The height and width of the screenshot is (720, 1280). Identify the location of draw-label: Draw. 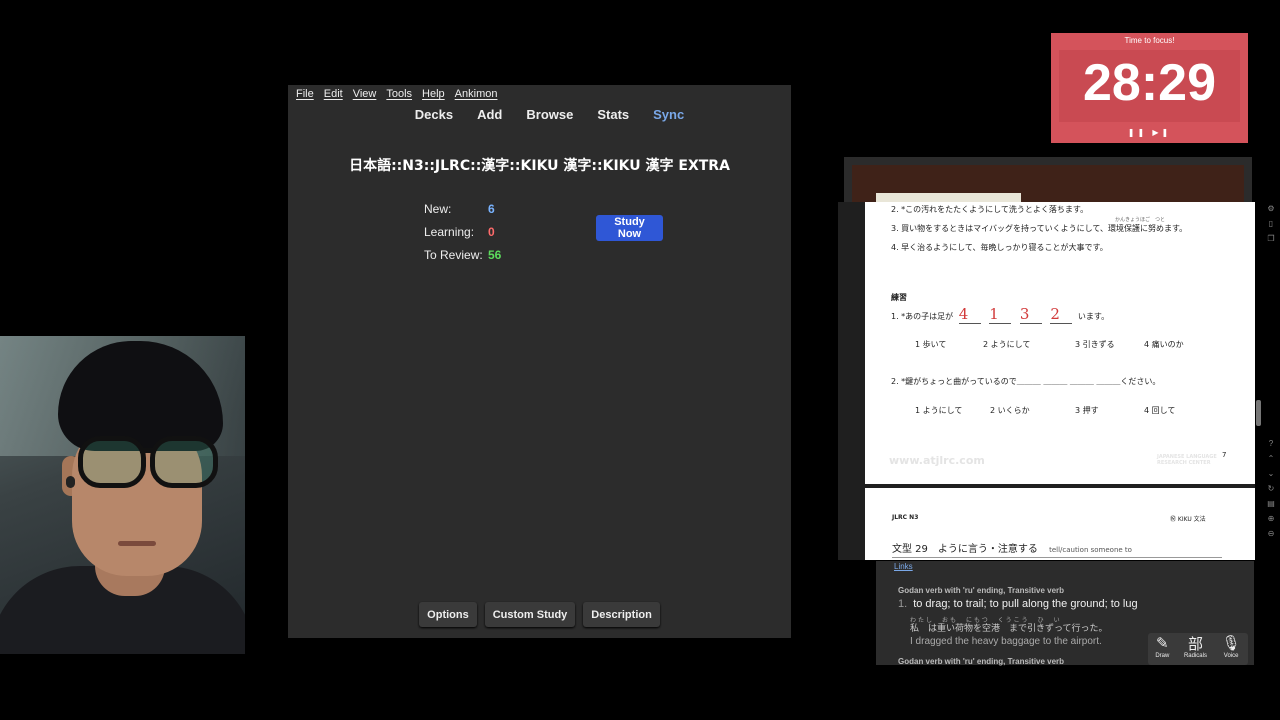
(1162, 656).